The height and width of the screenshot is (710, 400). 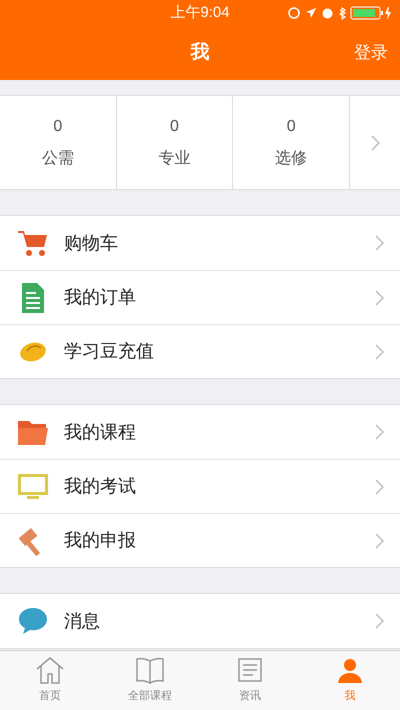 What do you see at coordinates (82, 621) in the screenshot?
I see `menu-label: 消息` at bounding box center [82, 621].